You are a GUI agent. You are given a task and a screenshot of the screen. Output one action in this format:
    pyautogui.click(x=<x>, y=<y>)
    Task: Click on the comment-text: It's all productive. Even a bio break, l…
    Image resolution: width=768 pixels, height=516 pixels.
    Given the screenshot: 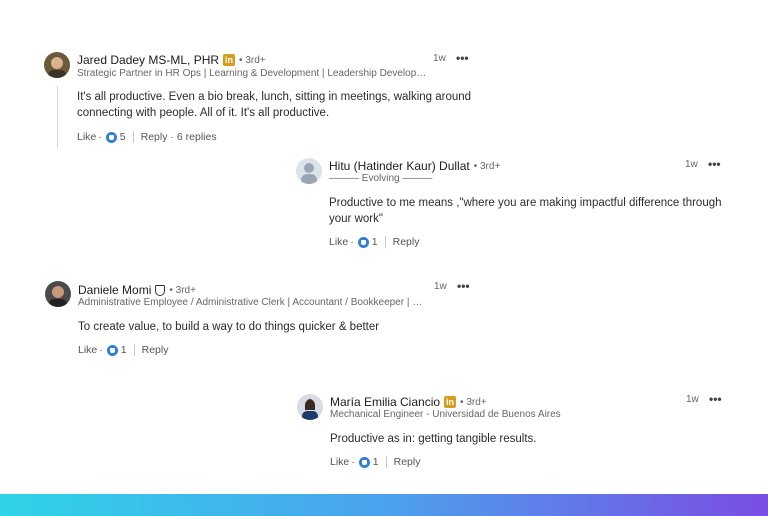 What is the action you would take?
    pyautogui.click(x=274, y=105)
    